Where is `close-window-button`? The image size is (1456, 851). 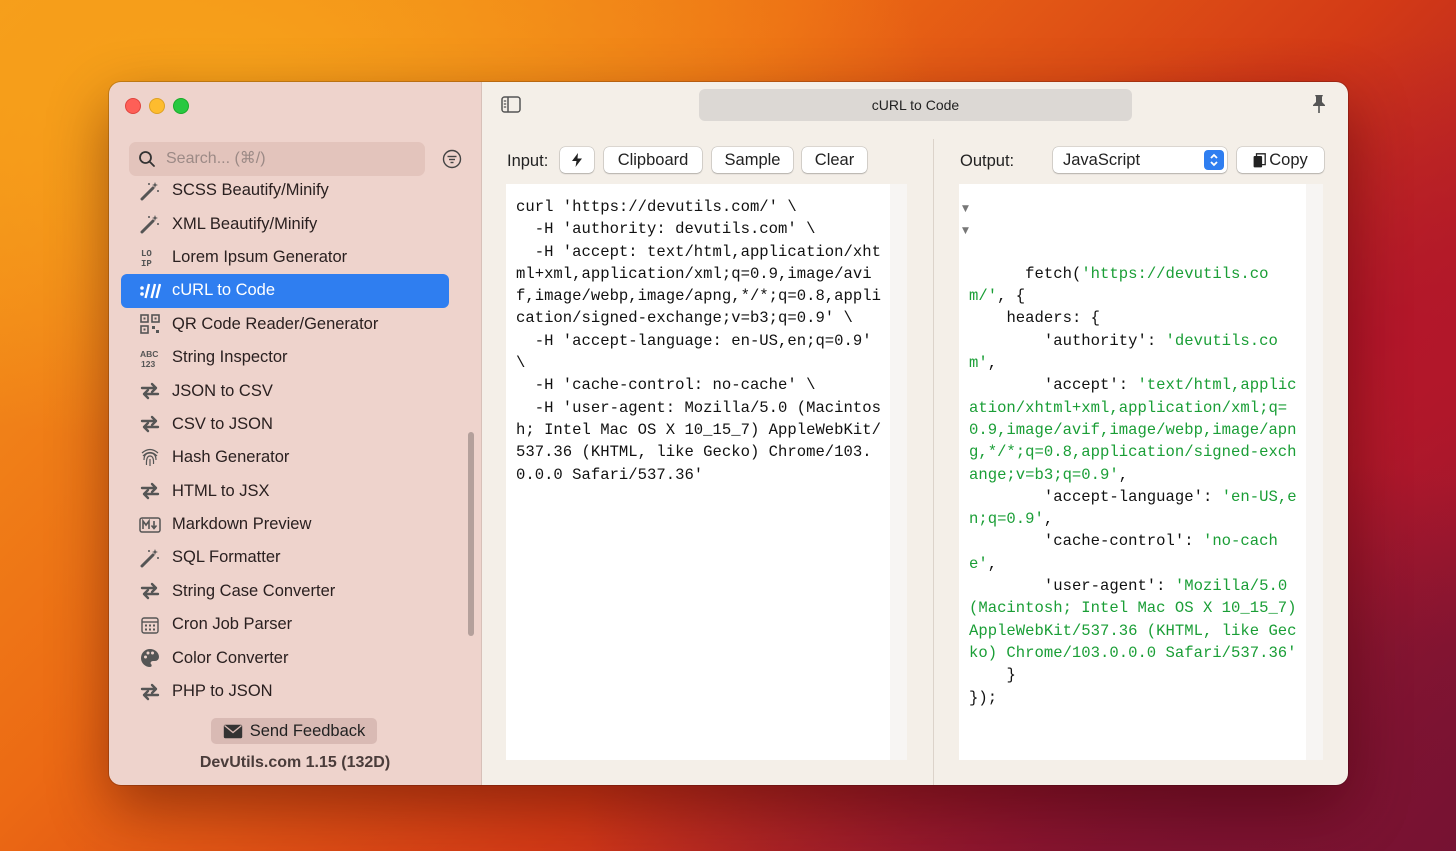
close-window-button is located at coordinates (133, 106).